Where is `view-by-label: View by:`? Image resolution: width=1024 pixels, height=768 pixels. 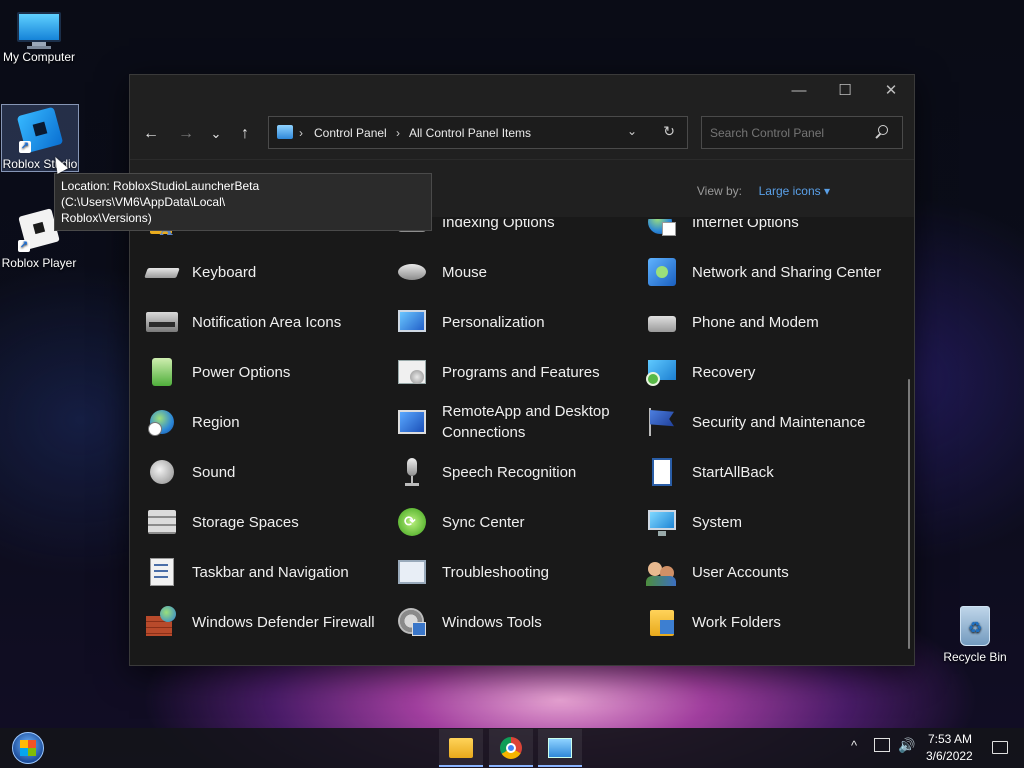
view-by-label: View by: is located at coordinates (719, 191).